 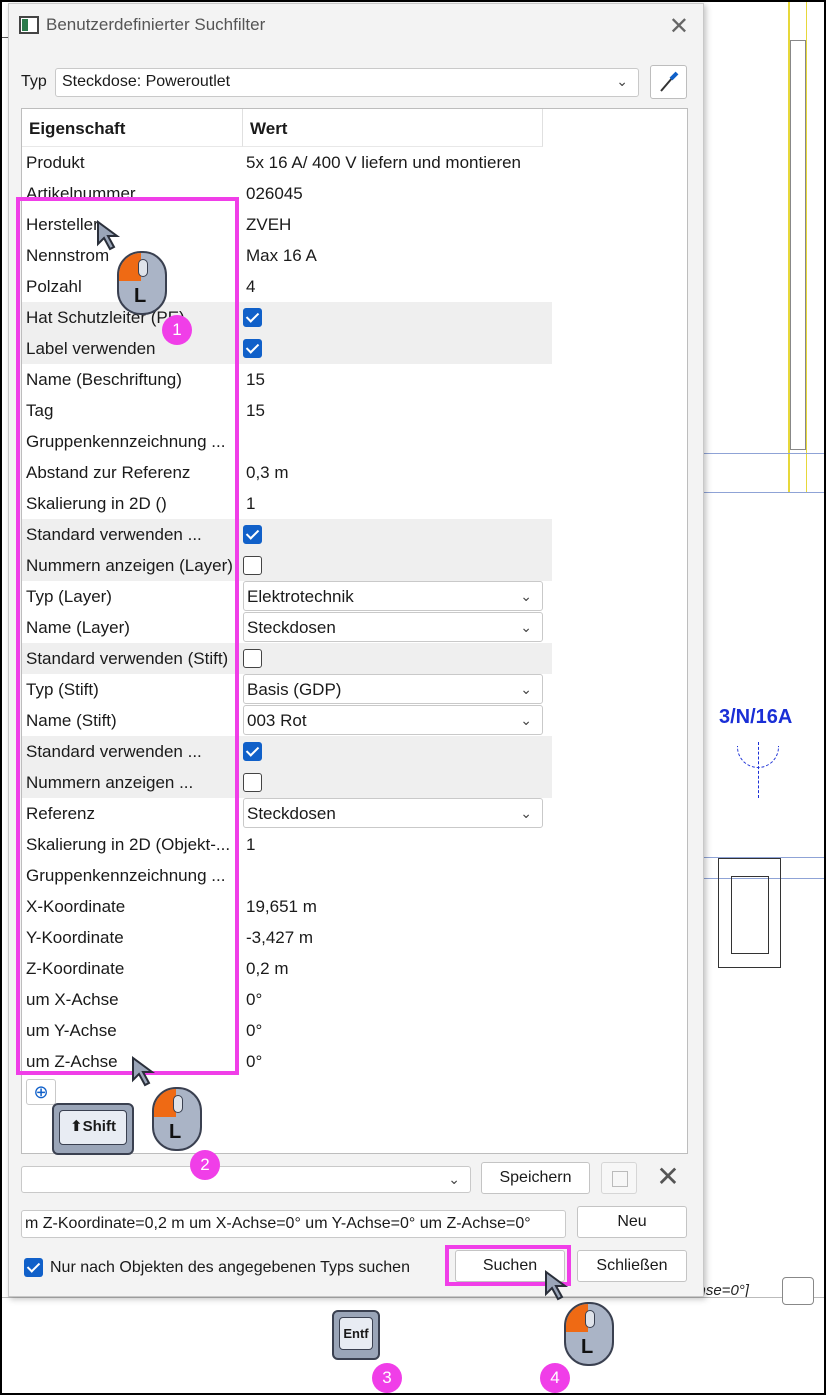 I want to click on value-dropdown: Elektrotechnik ⌄, so click(x=393, y=596).